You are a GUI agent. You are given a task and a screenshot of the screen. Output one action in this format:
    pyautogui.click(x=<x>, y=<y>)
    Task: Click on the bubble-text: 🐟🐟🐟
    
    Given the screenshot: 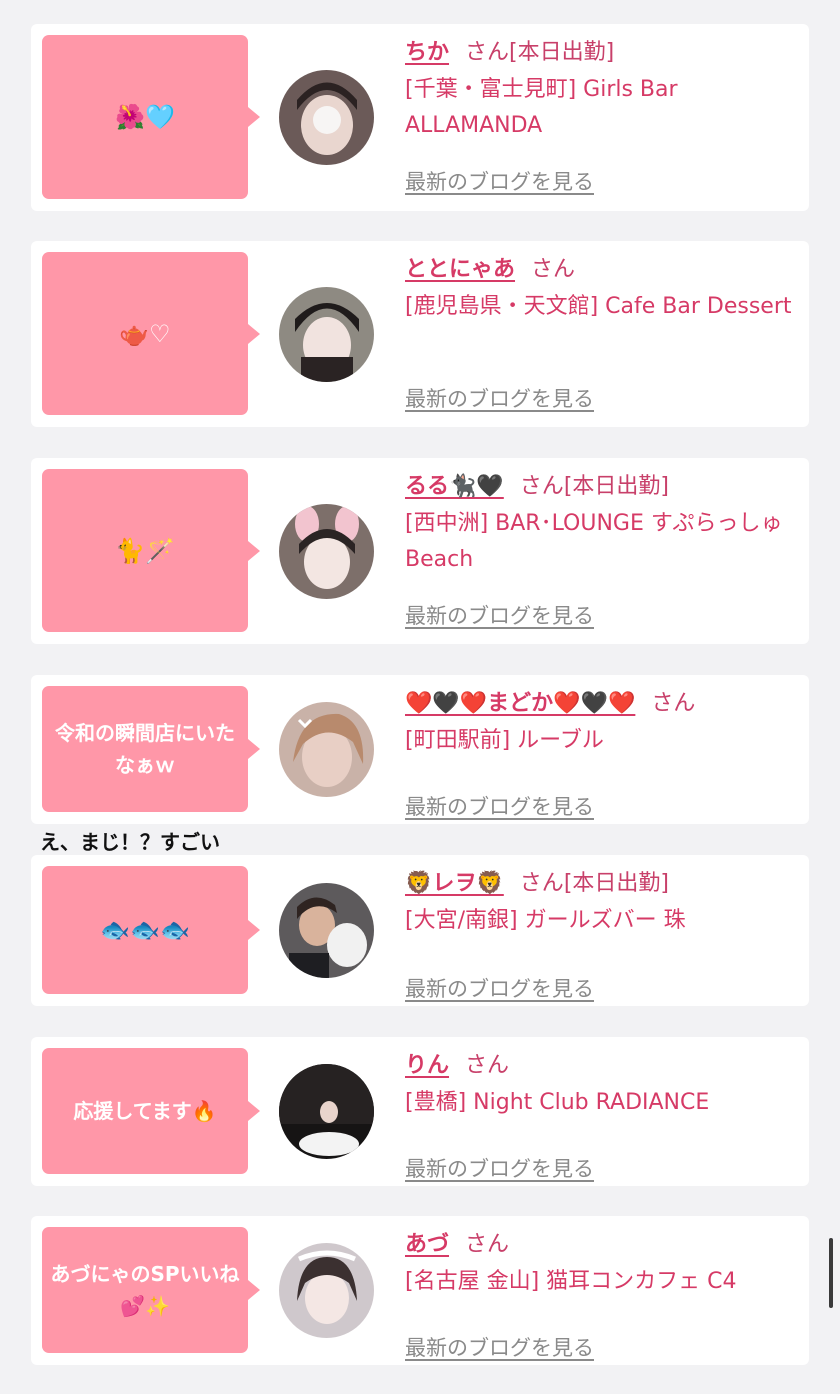 What is the action you would take?
    pyautogui.click(x=145, y=930)
    